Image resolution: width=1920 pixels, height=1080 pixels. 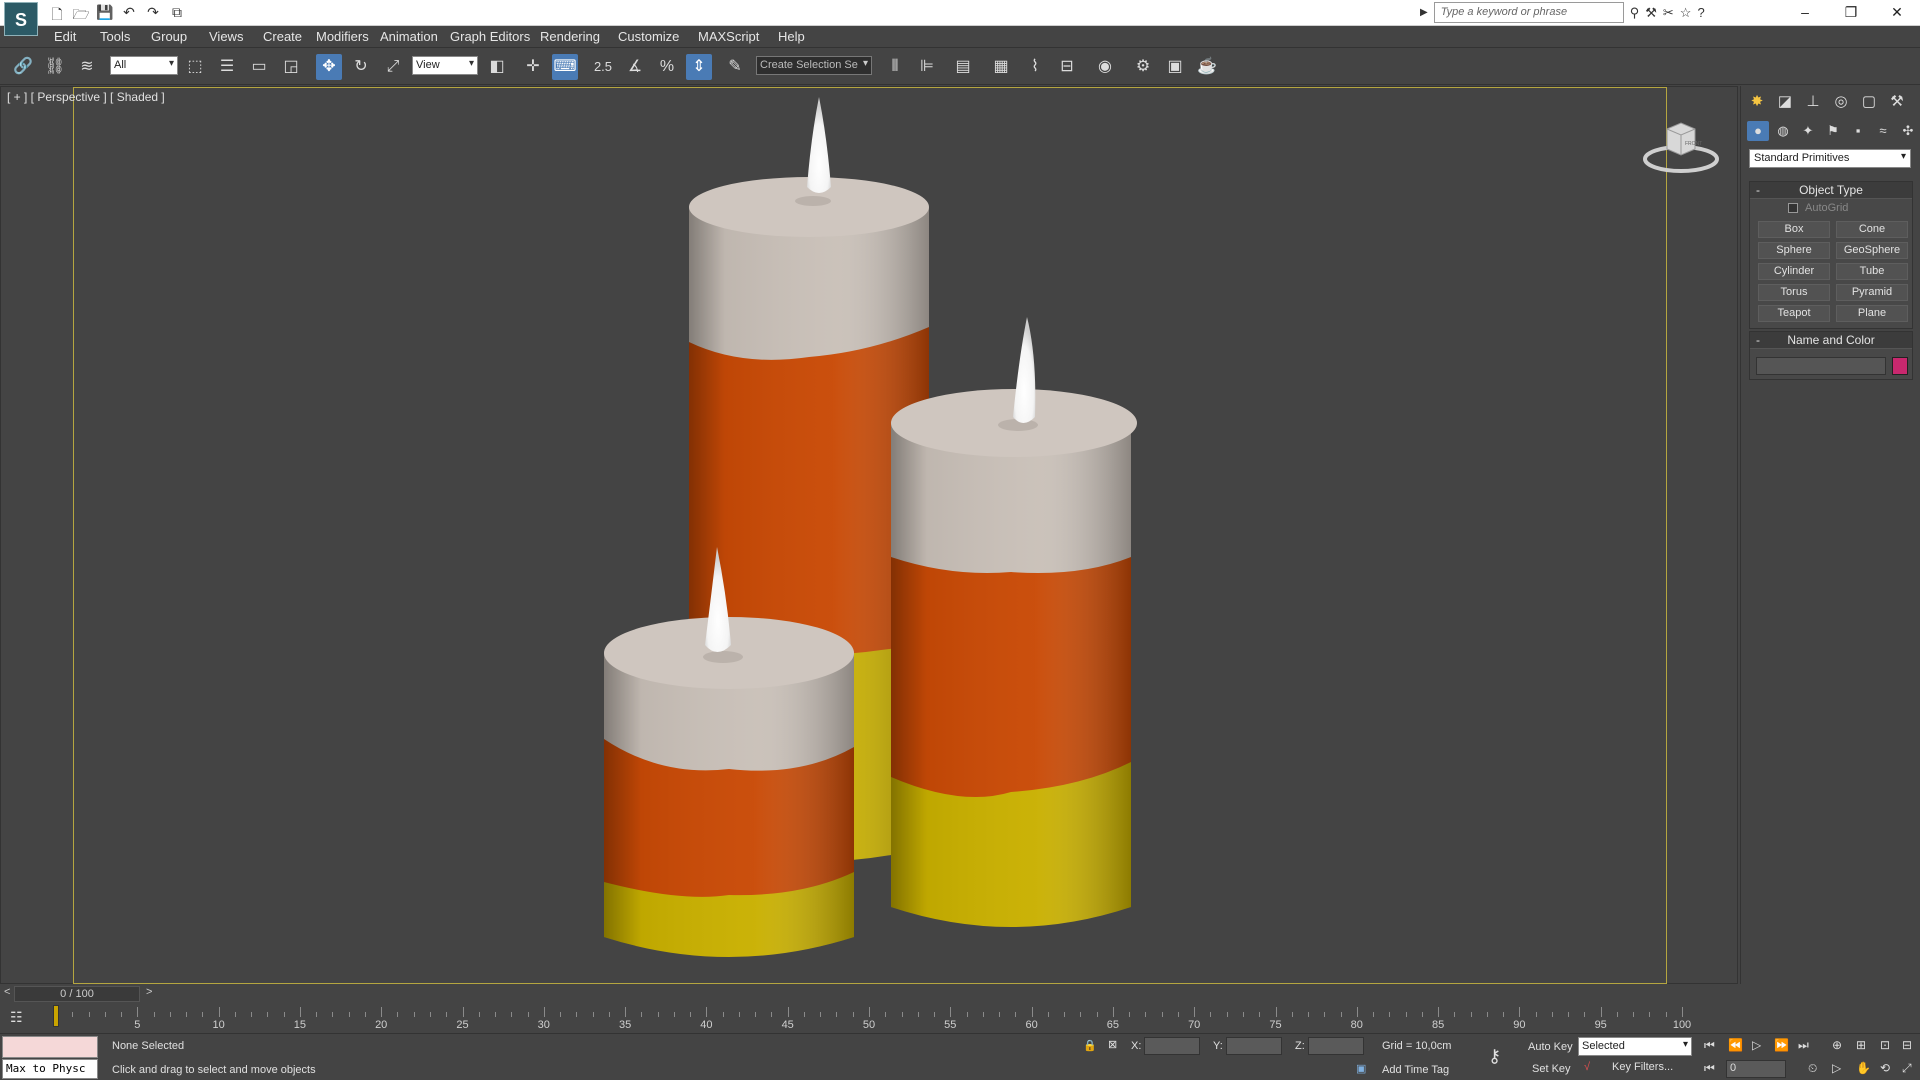 I want to click on menu-create: Create, so click(x=282, y=36).